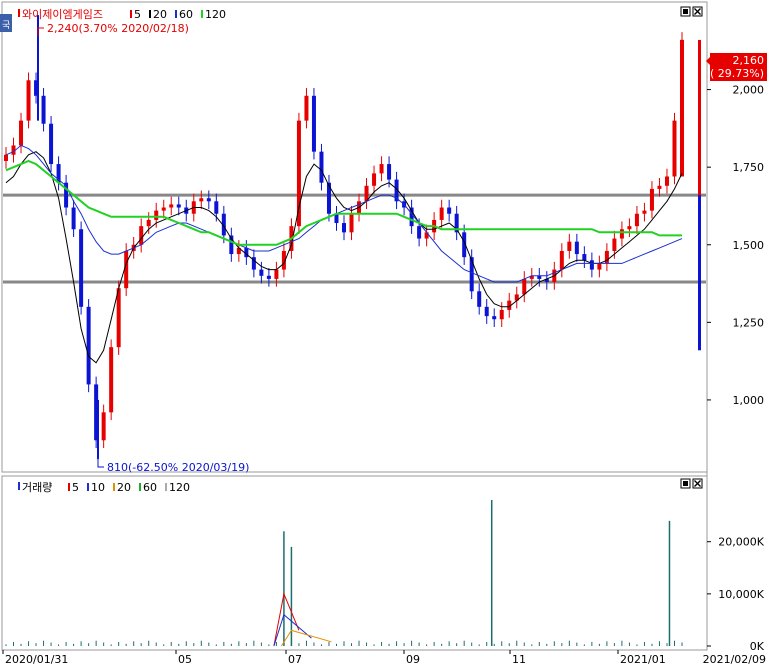 This screenshot has height=666, width=769. I want to click on volume-tick-label: 10,000K, so click(741, 594).